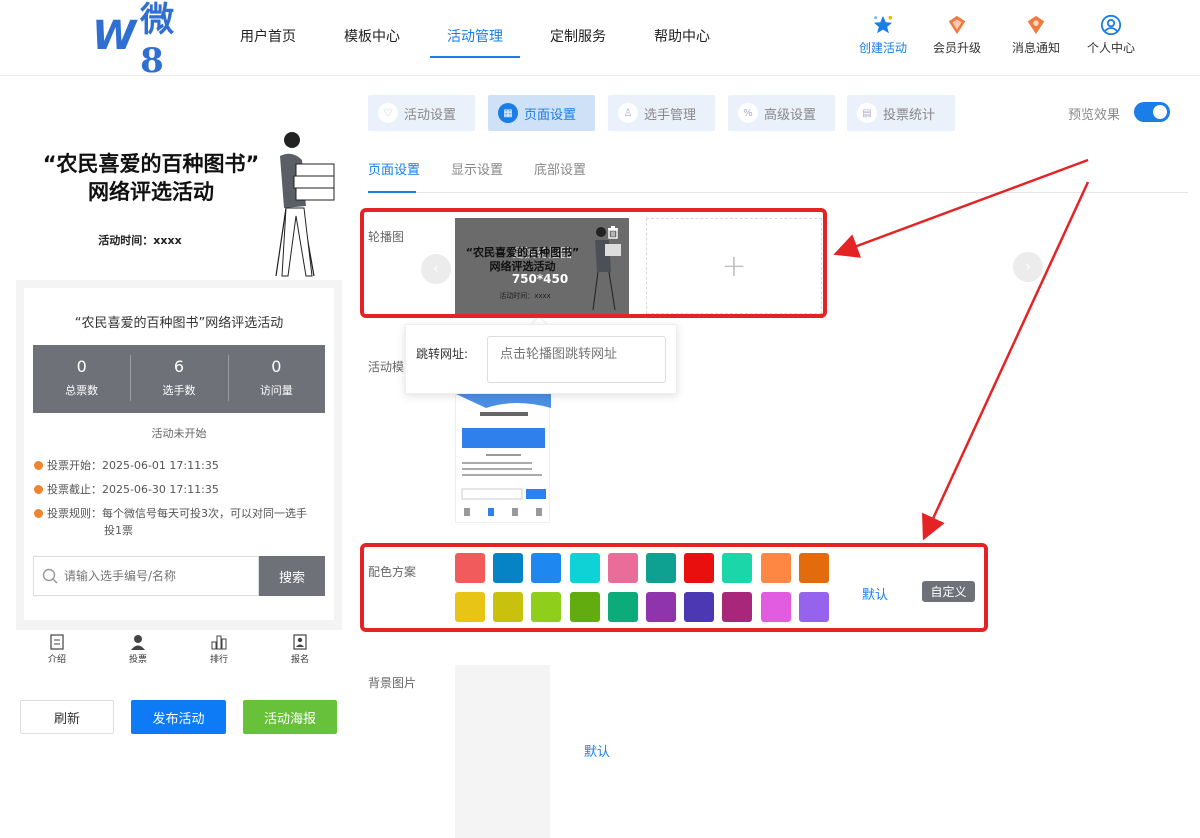 This screenshot has height=838, width=1200. Describe the element at coordinates (593, 263) in the screenshot. I see `carousel-highlight-box` at that location.